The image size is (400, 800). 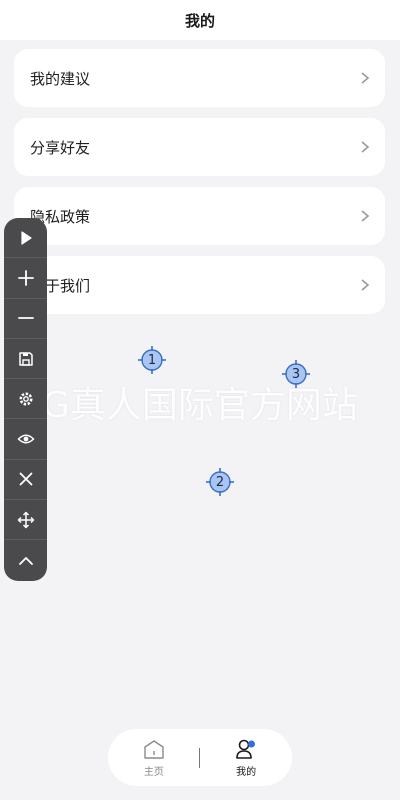 What do you see at coordinates (246, 772) in the screenshot?
I see `nav-label-mine: 我的` at bounding box center [246, 772].